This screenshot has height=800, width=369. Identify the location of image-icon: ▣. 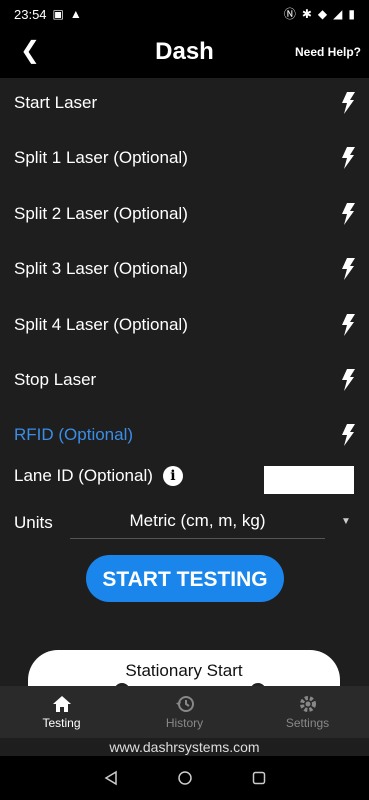
(58, 14).